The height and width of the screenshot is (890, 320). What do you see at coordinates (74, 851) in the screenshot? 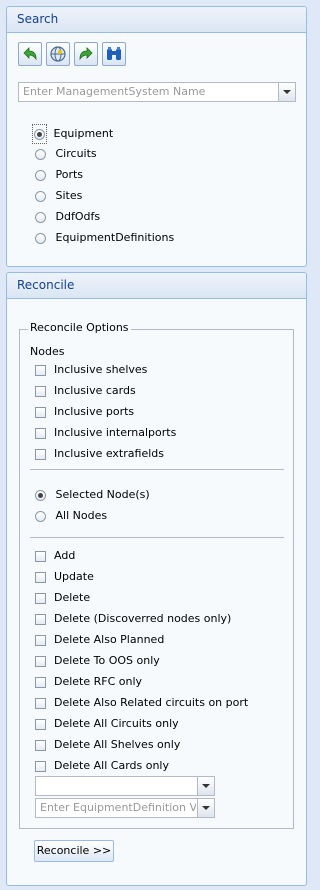
I see `reconcile-button: Reconcile >>` at bounding box center [74, 851].